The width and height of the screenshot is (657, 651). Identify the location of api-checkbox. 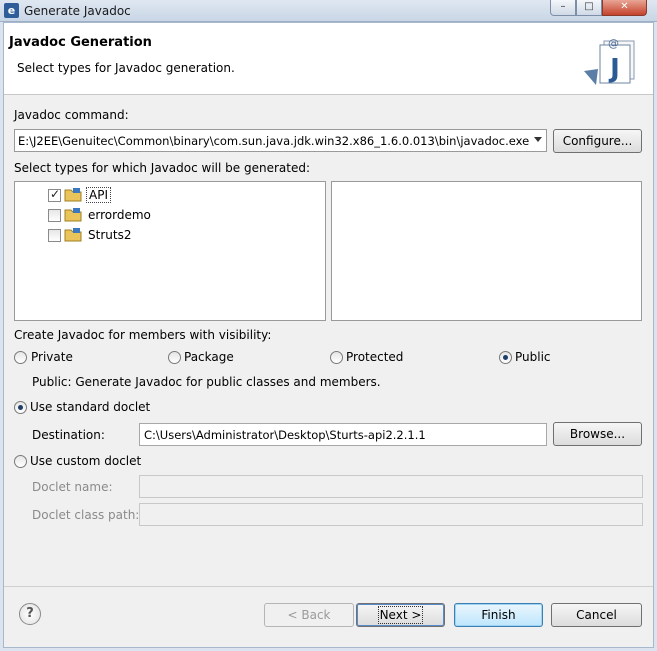
(54, 194).